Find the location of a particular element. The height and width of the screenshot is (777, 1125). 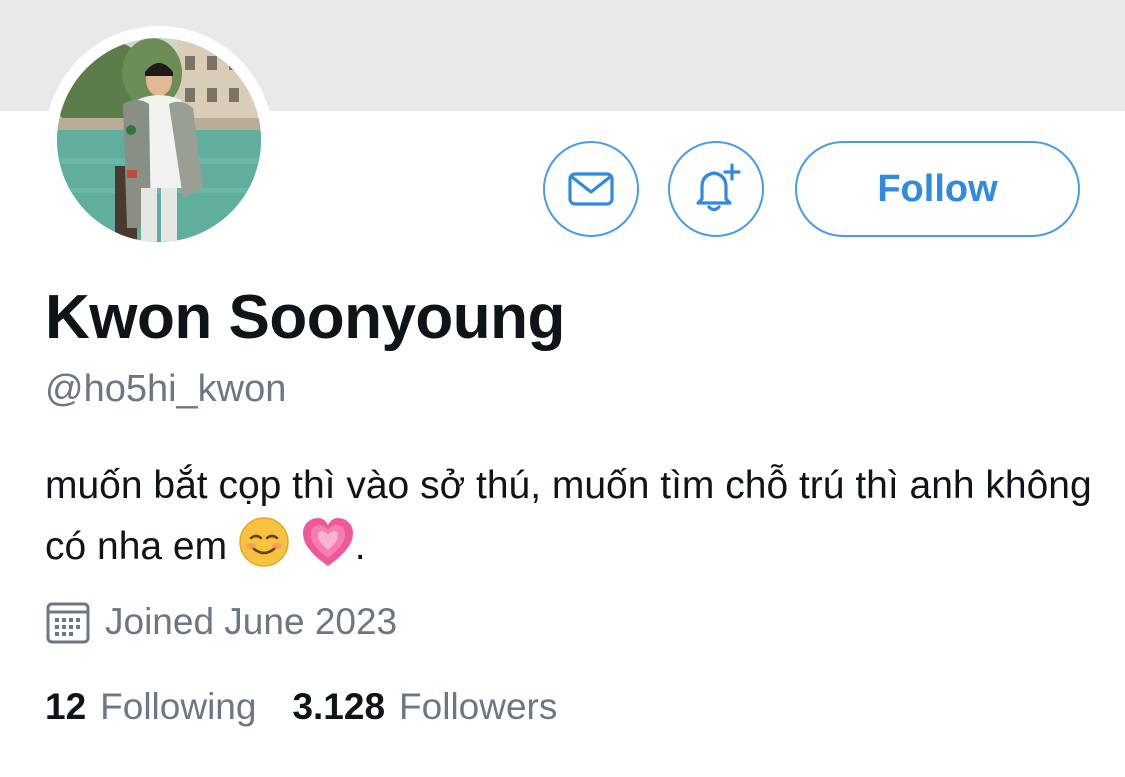

envelope-icon is located at coordinates (591, 189).